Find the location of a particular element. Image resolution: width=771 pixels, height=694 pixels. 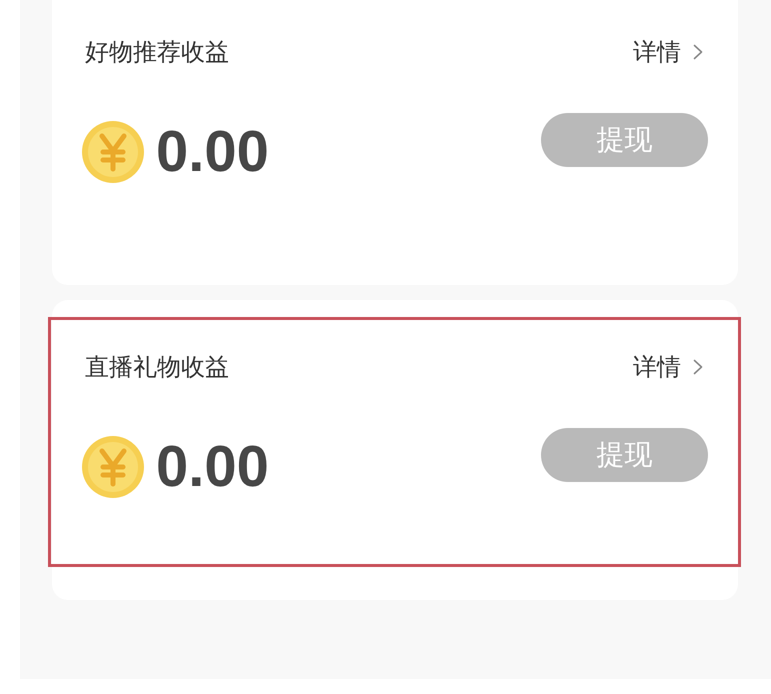

card-title: 直播礼物收益 is located at coordinates (156, 367).